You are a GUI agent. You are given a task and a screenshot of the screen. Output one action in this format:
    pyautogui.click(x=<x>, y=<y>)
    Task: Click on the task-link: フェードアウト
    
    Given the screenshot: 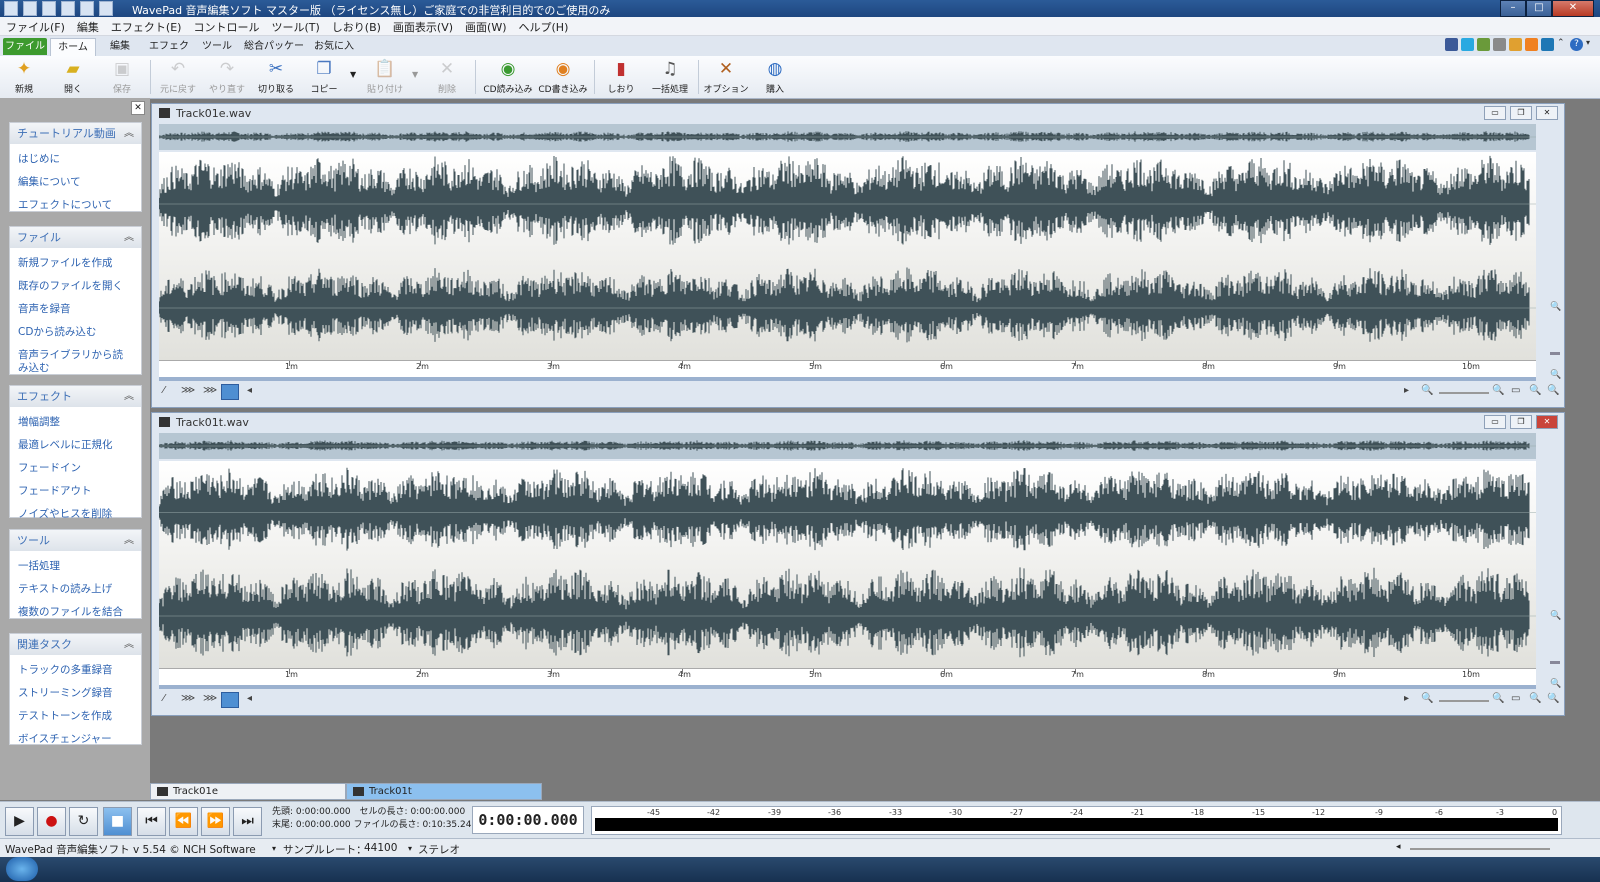 What is the action you would take?
    pyautogui.click(x=75, y=491)
    